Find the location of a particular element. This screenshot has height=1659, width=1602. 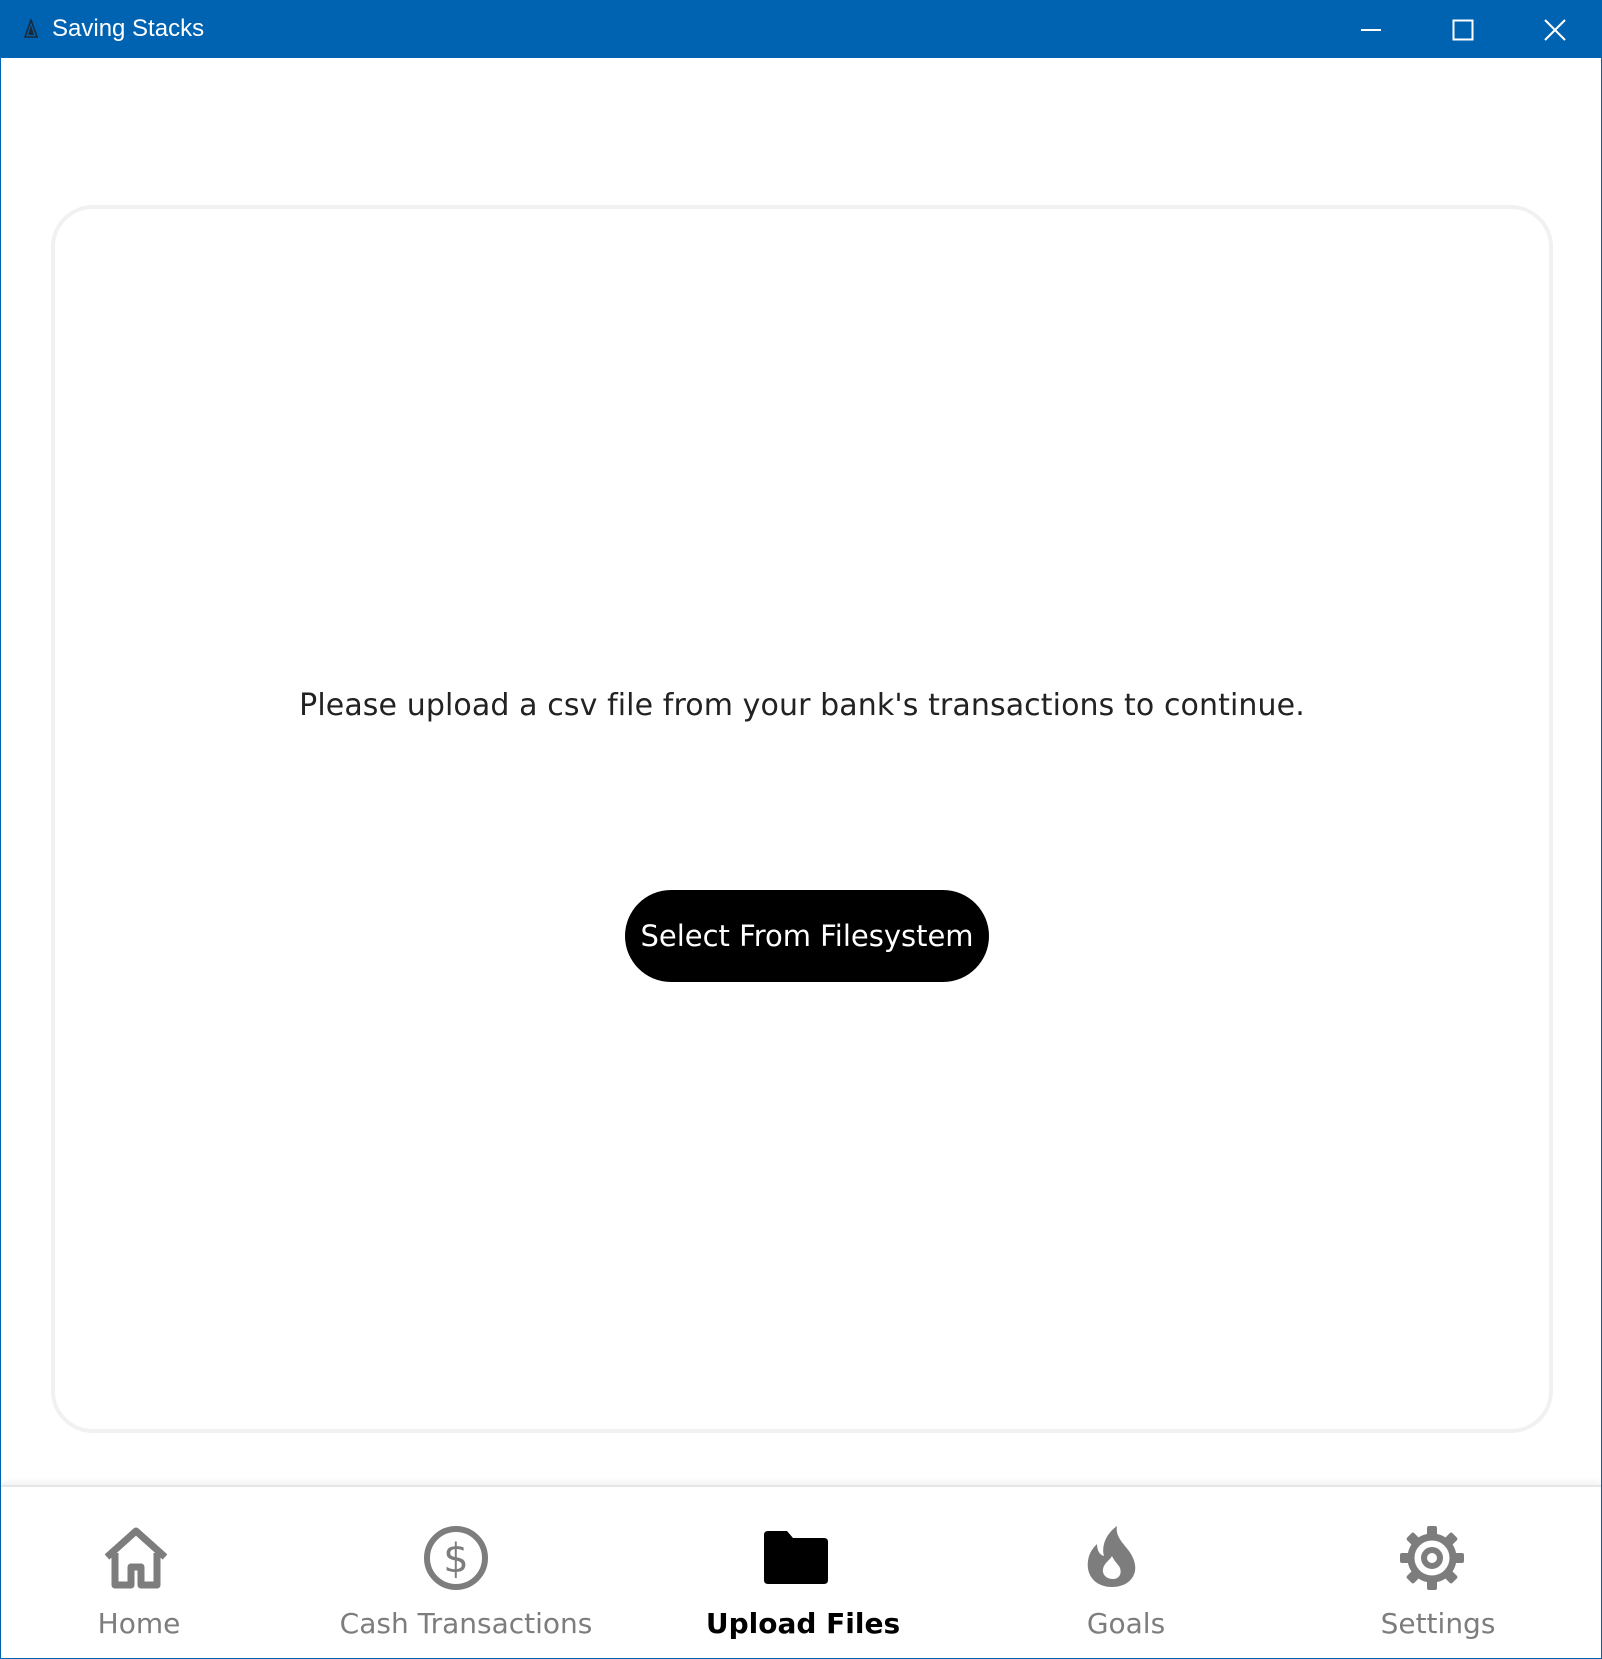

dollar-circle-icon: $ is located at coordinates (456, 1558).